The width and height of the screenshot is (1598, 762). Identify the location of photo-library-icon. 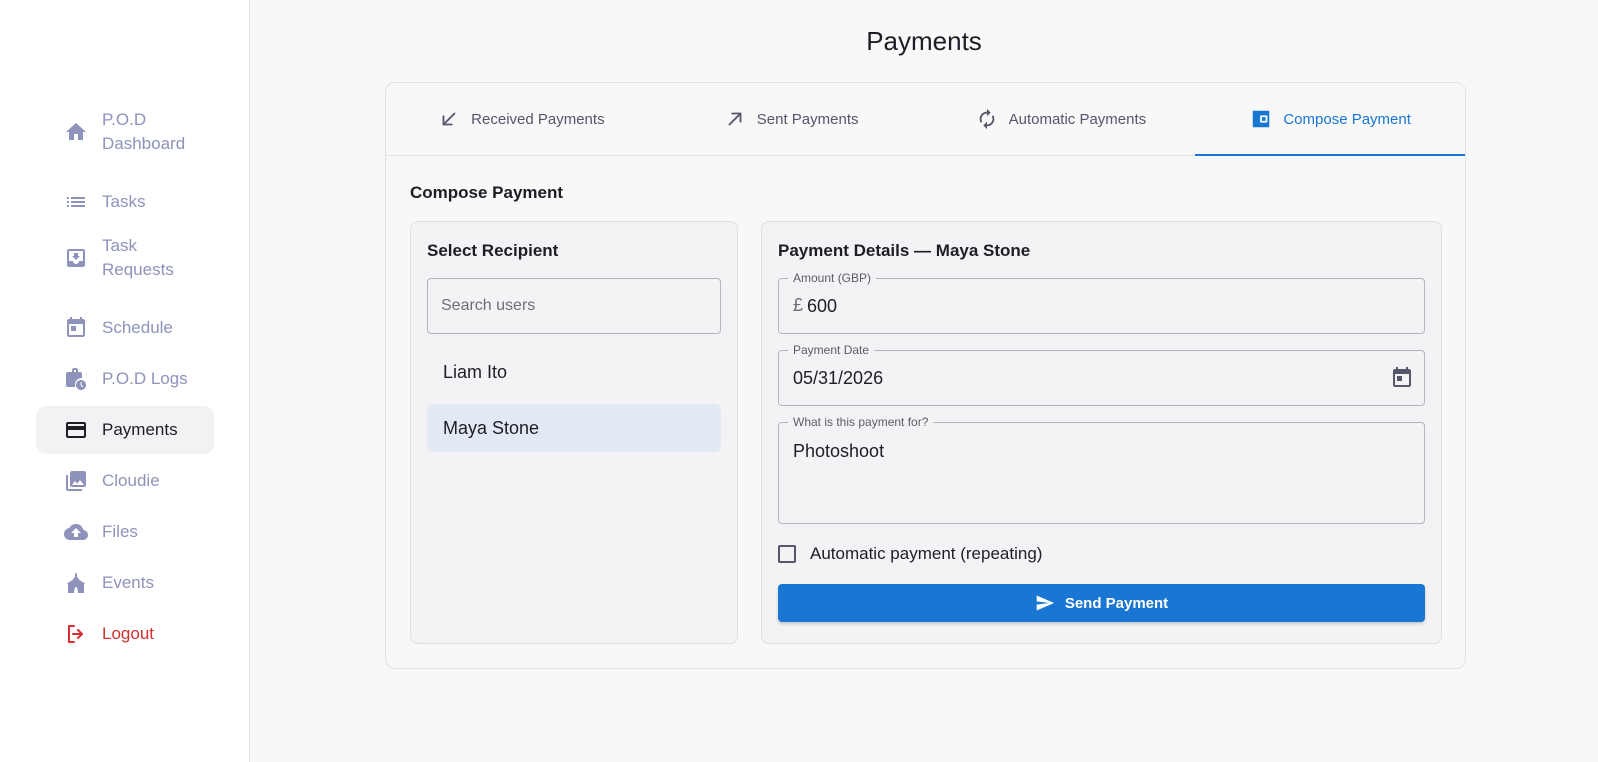
(76, 481).